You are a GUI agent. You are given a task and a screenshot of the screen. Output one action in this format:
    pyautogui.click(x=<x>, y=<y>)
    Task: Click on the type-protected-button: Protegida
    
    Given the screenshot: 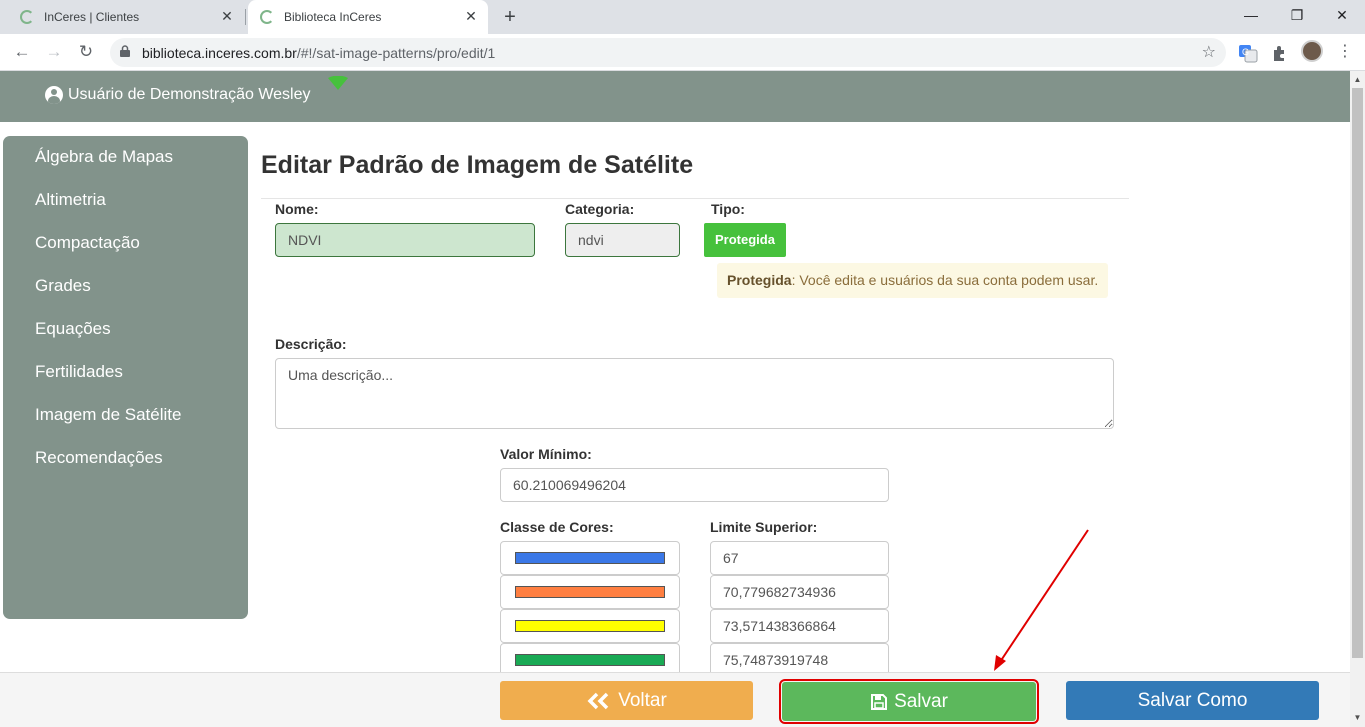 What is the action you would take?
    pyautogui.click(x=745, y=240)
    